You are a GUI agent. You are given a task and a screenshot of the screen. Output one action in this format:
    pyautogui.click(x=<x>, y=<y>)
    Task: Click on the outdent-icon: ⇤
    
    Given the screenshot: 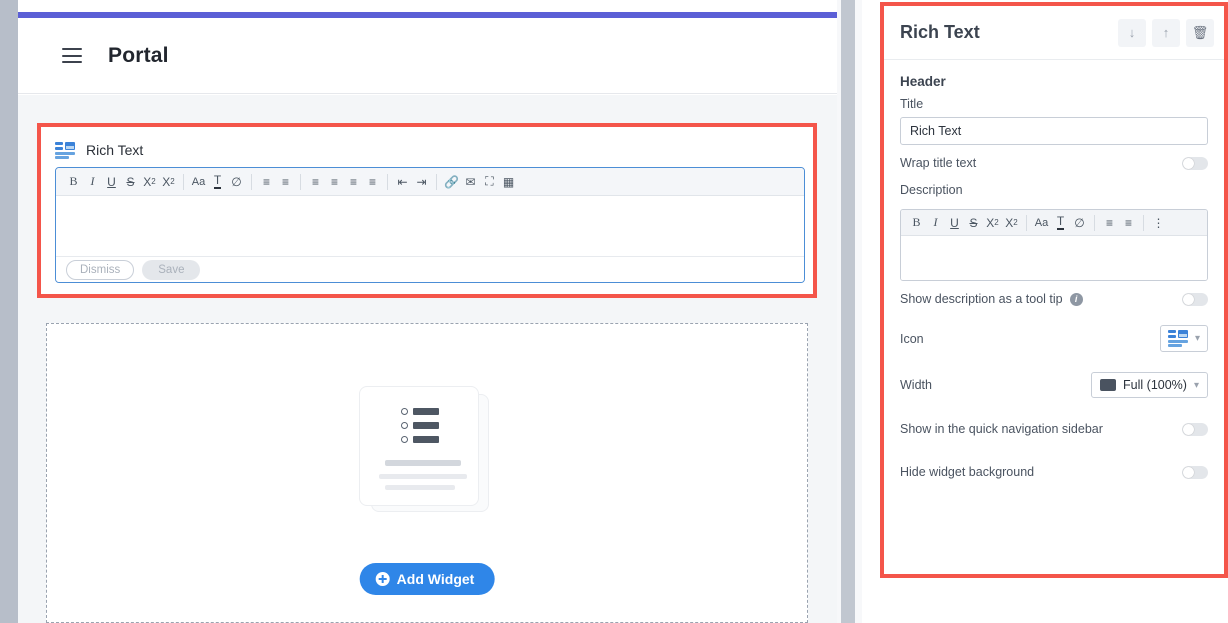 What is the action you would take?
    pyautogui.click(x=402, y=182)
    